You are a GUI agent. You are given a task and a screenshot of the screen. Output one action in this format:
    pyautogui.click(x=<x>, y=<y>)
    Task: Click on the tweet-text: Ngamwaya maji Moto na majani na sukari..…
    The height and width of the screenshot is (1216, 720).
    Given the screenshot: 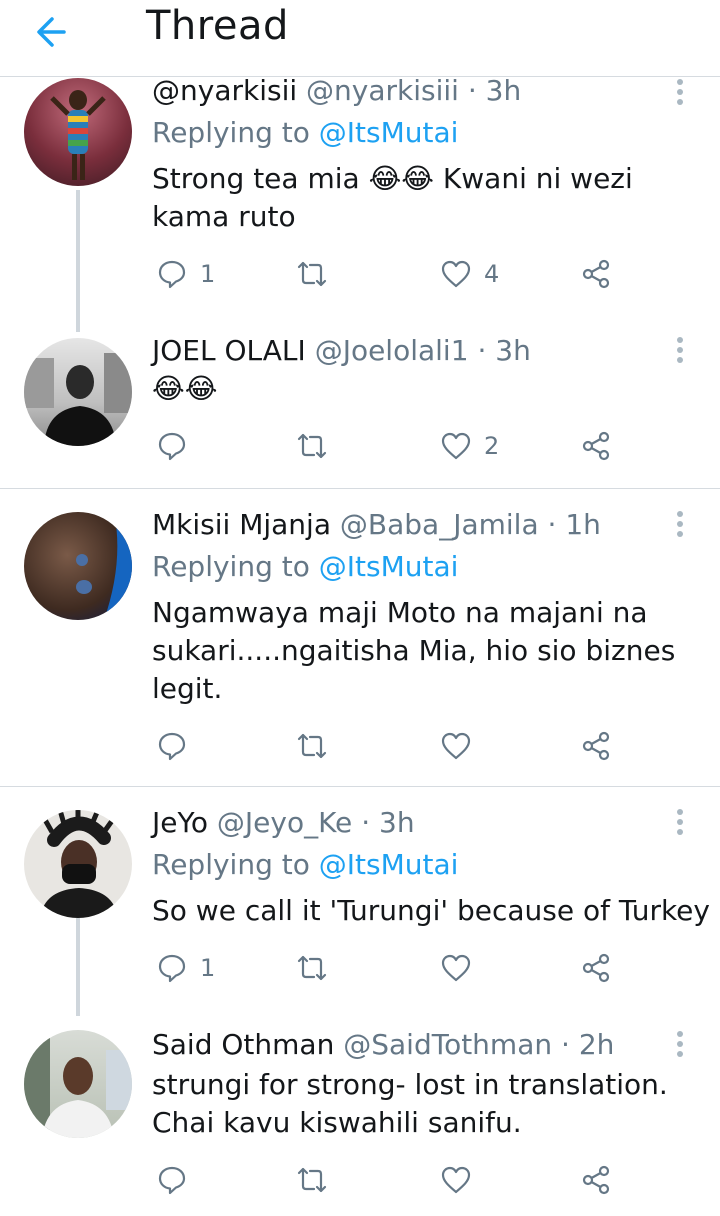 What is the action you would take?
    pyautogui.click(x=414, y=650)
    